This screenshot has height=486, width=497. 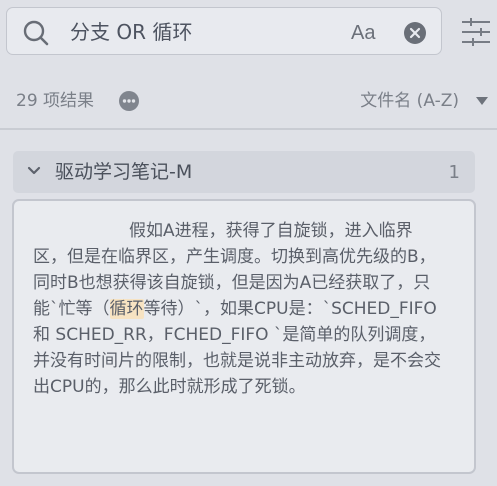 I want to click on match-case-button: Aa, so click(x=363, y=33).